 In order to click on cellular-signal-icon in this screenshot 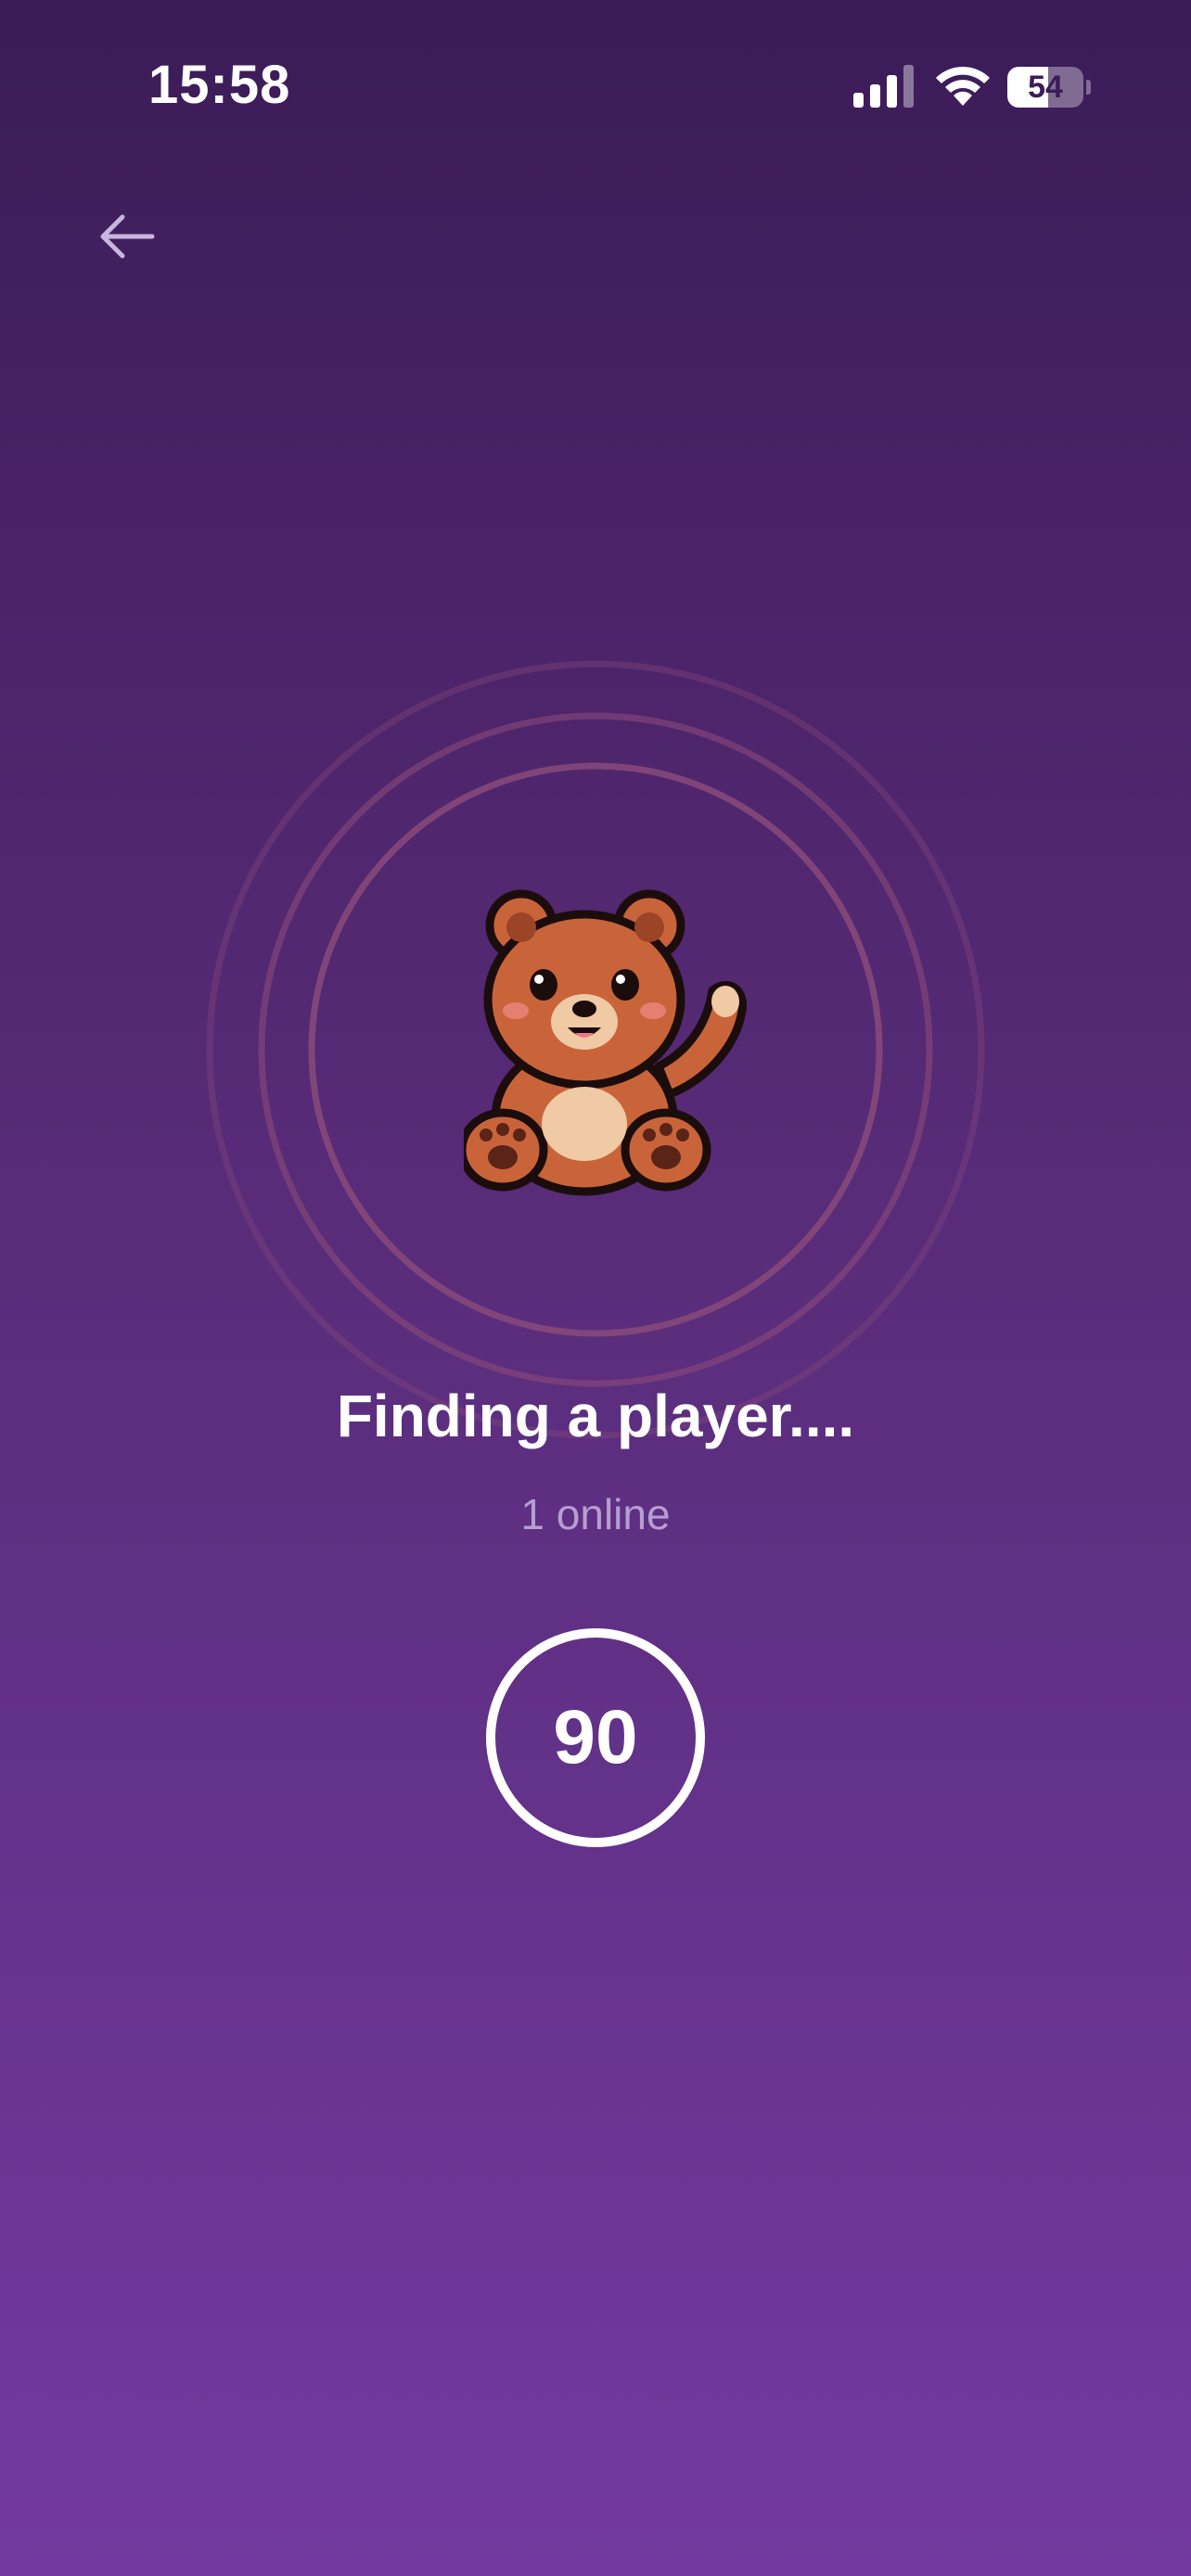, I will do `click(883, 87)`.